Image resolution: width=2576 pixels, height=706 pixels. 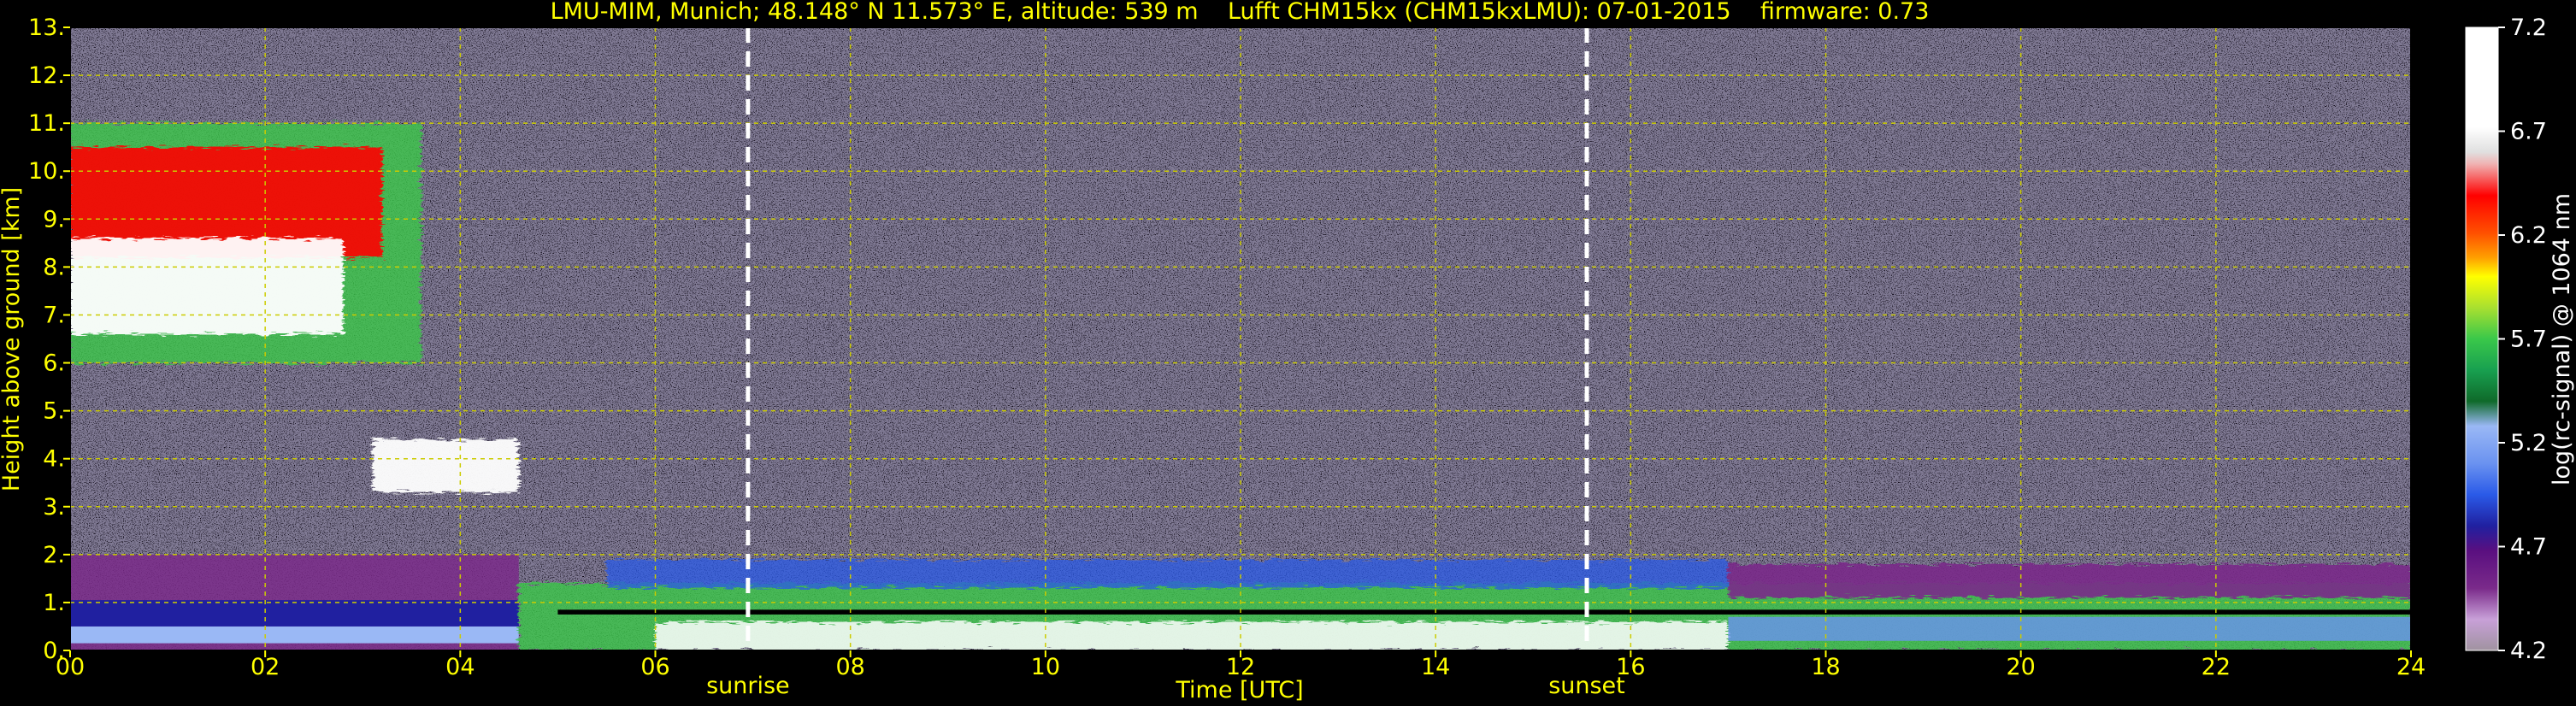 I want to click on y-tick-label: 4., so click(x=54, y=459).